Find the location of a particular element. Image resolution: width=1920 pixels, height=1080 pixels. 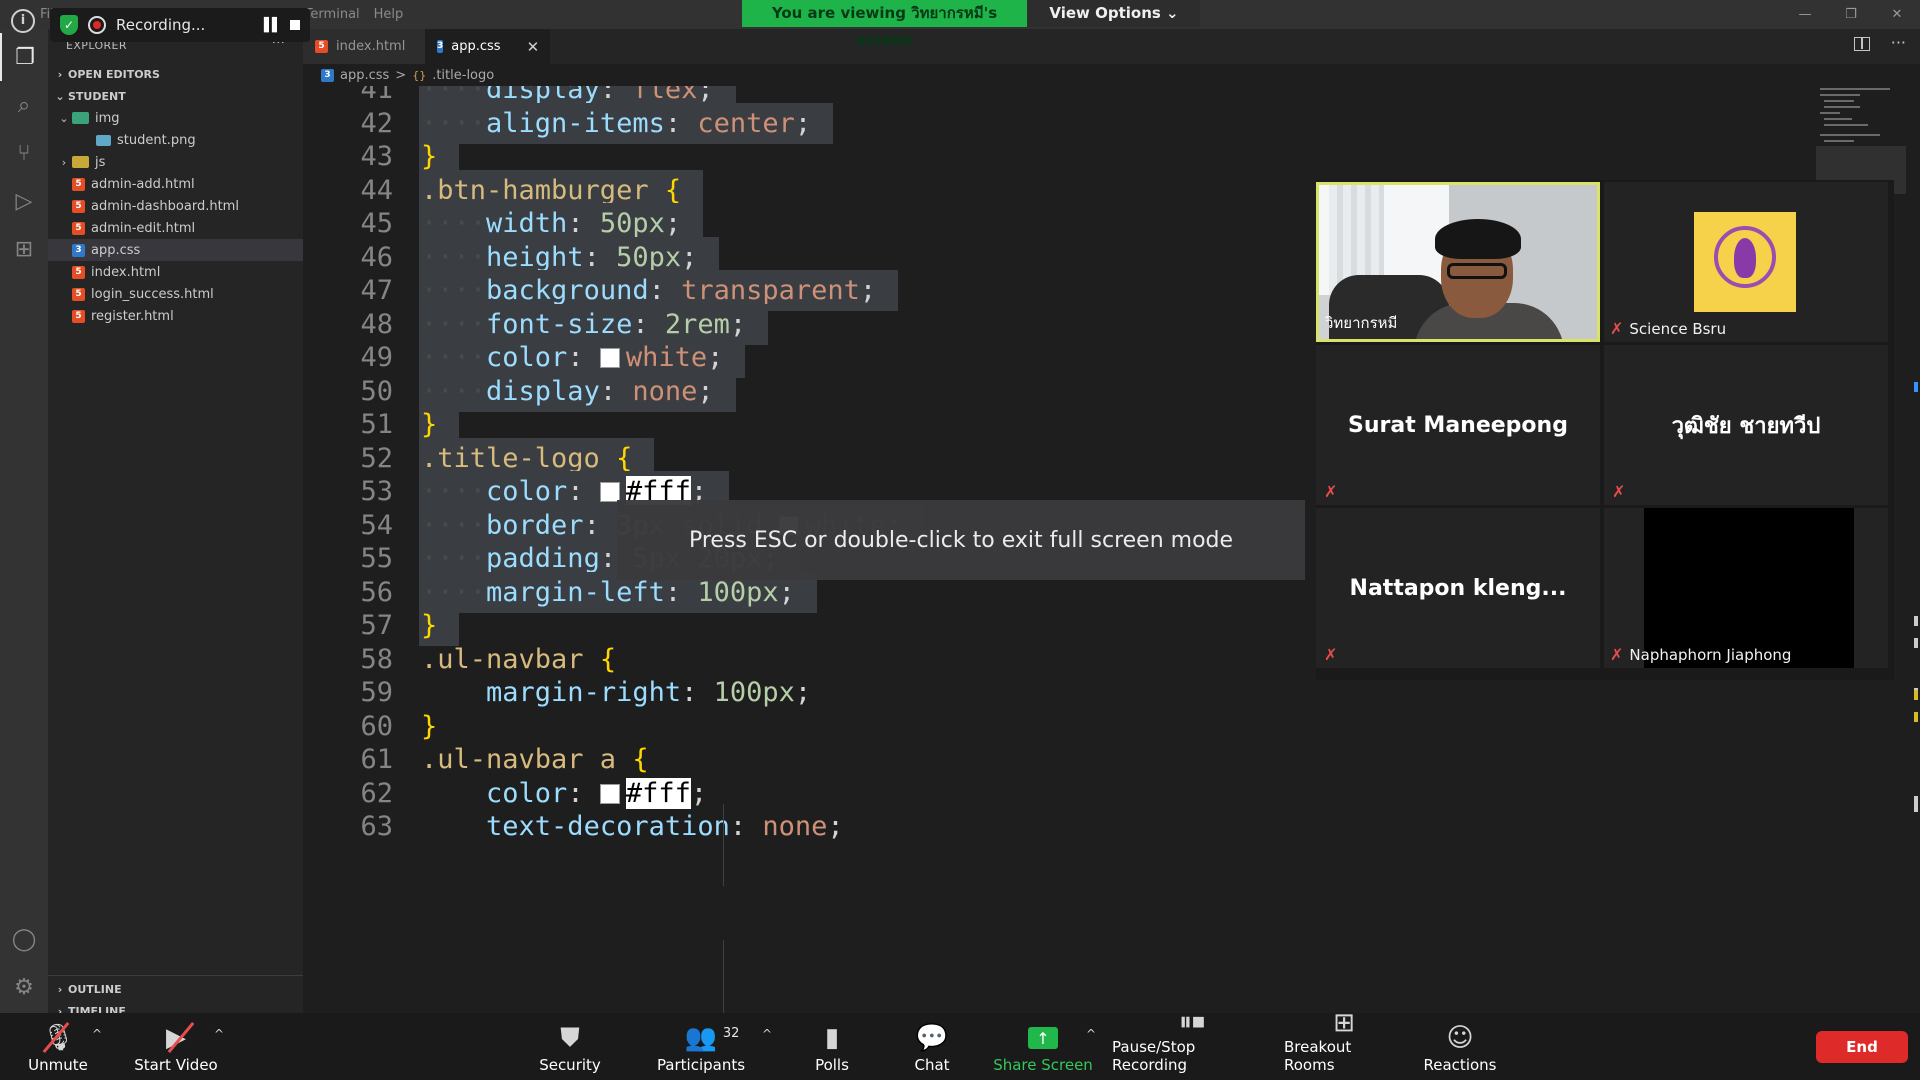

file-tree-label: js is located at coordinates (100, 162).